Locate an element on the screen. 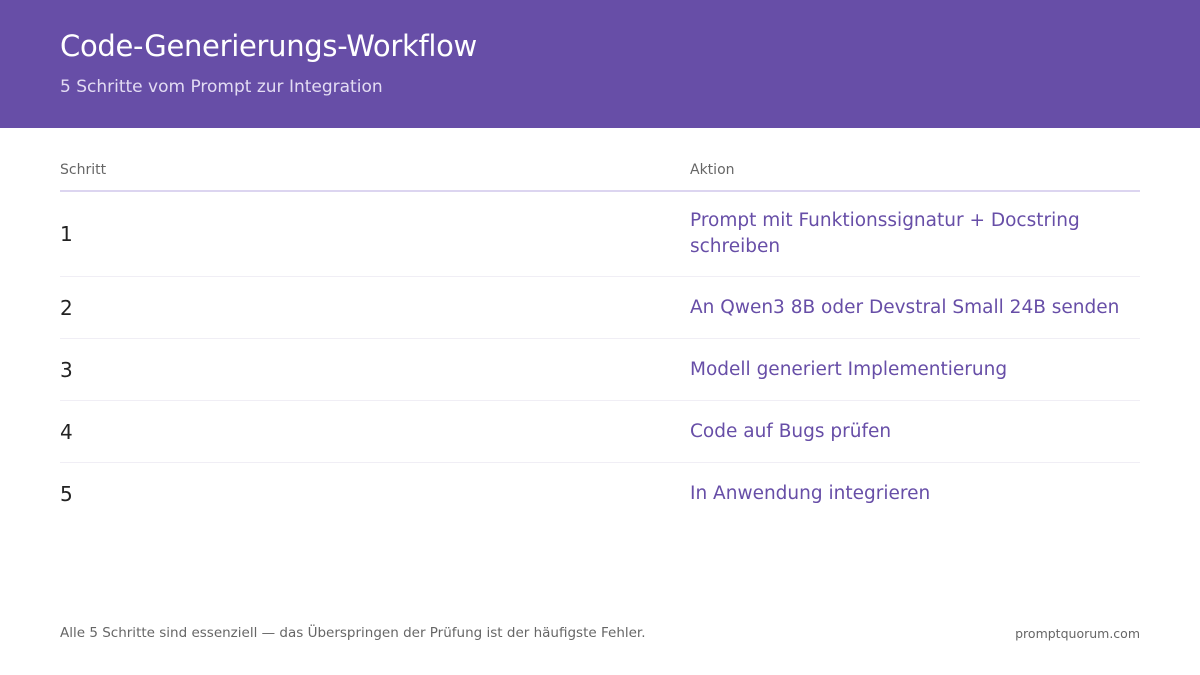 The height and width of the screenshot is (675, 1200). step-number: 3 is located at coordinates (66, 369).